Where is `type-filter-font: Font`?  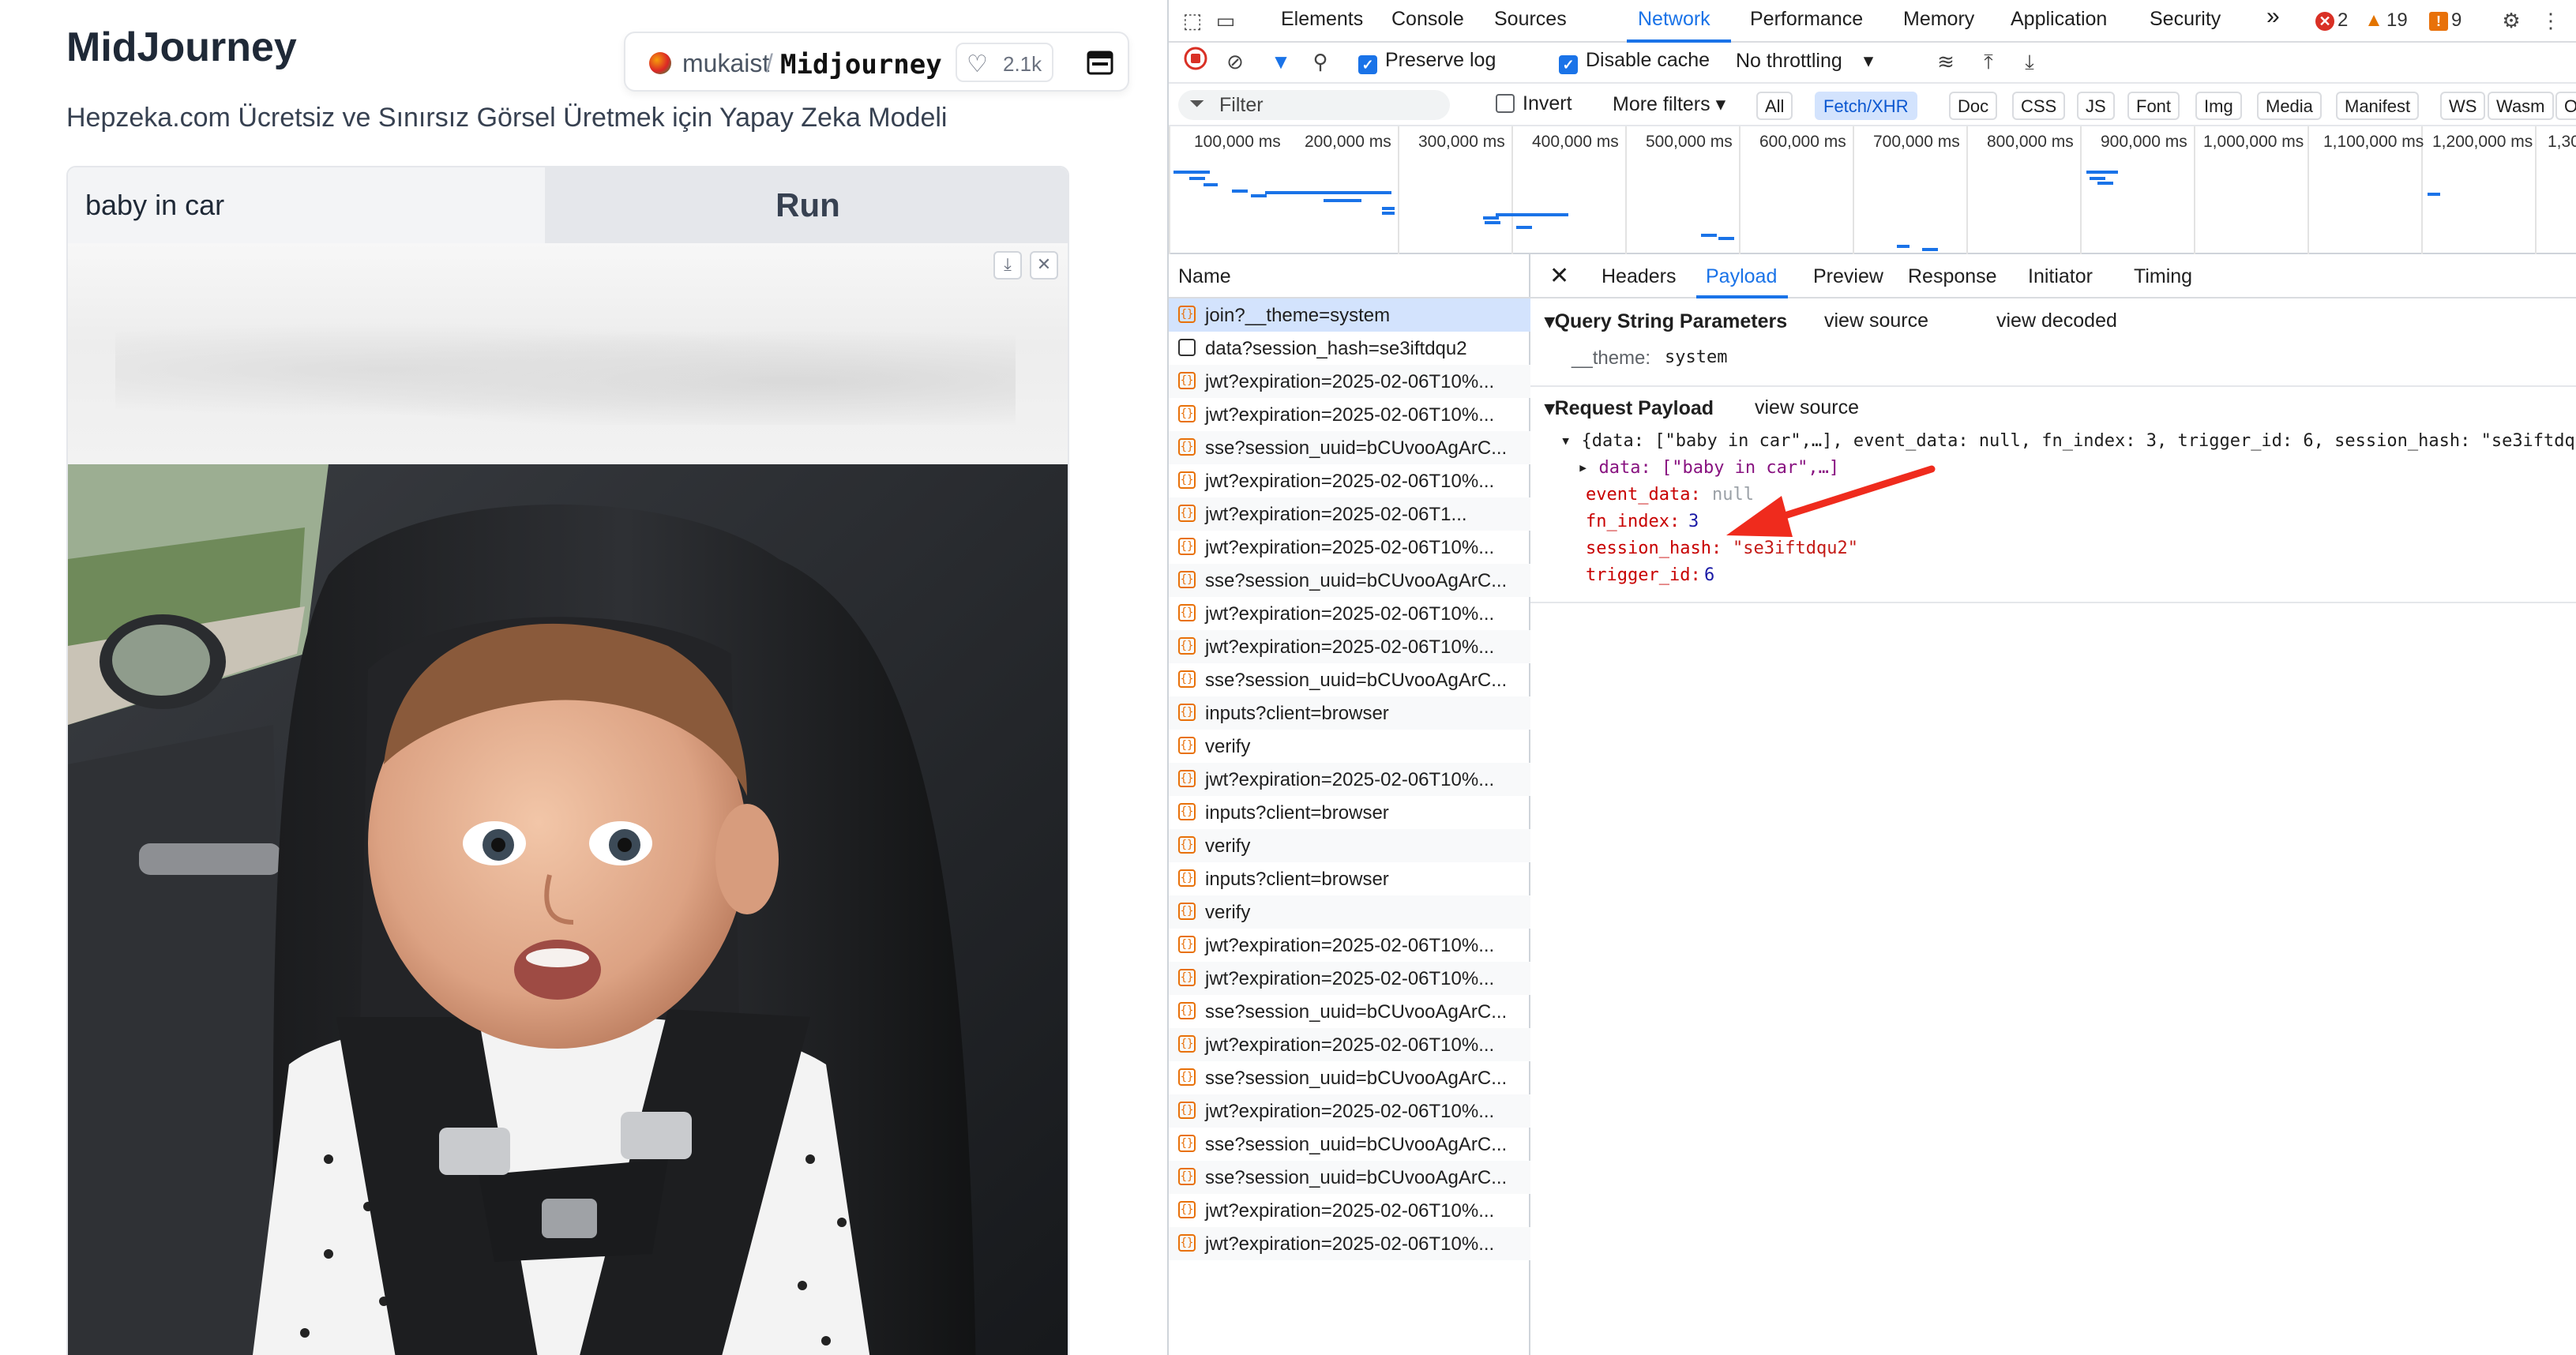
type-filter-font: Font is located at coordinates (2153, 106).